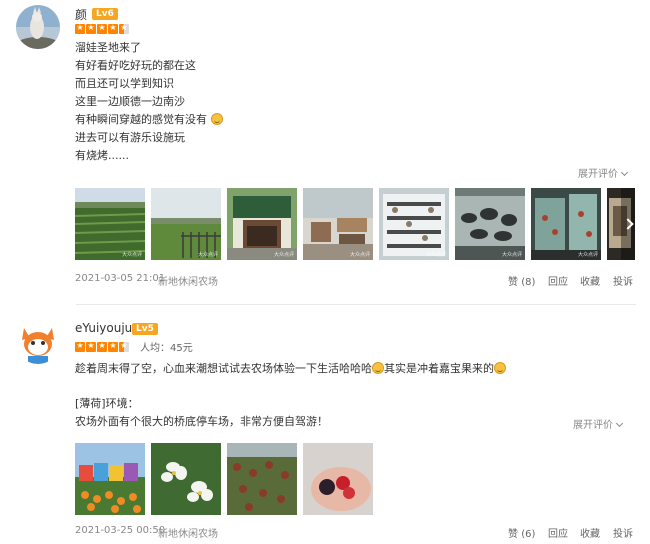 The image size is (650, 544). I want to click on review-text-line: 农场外面有个很大的桥底停车场，非常方便自驾游！, so click(201, 421).